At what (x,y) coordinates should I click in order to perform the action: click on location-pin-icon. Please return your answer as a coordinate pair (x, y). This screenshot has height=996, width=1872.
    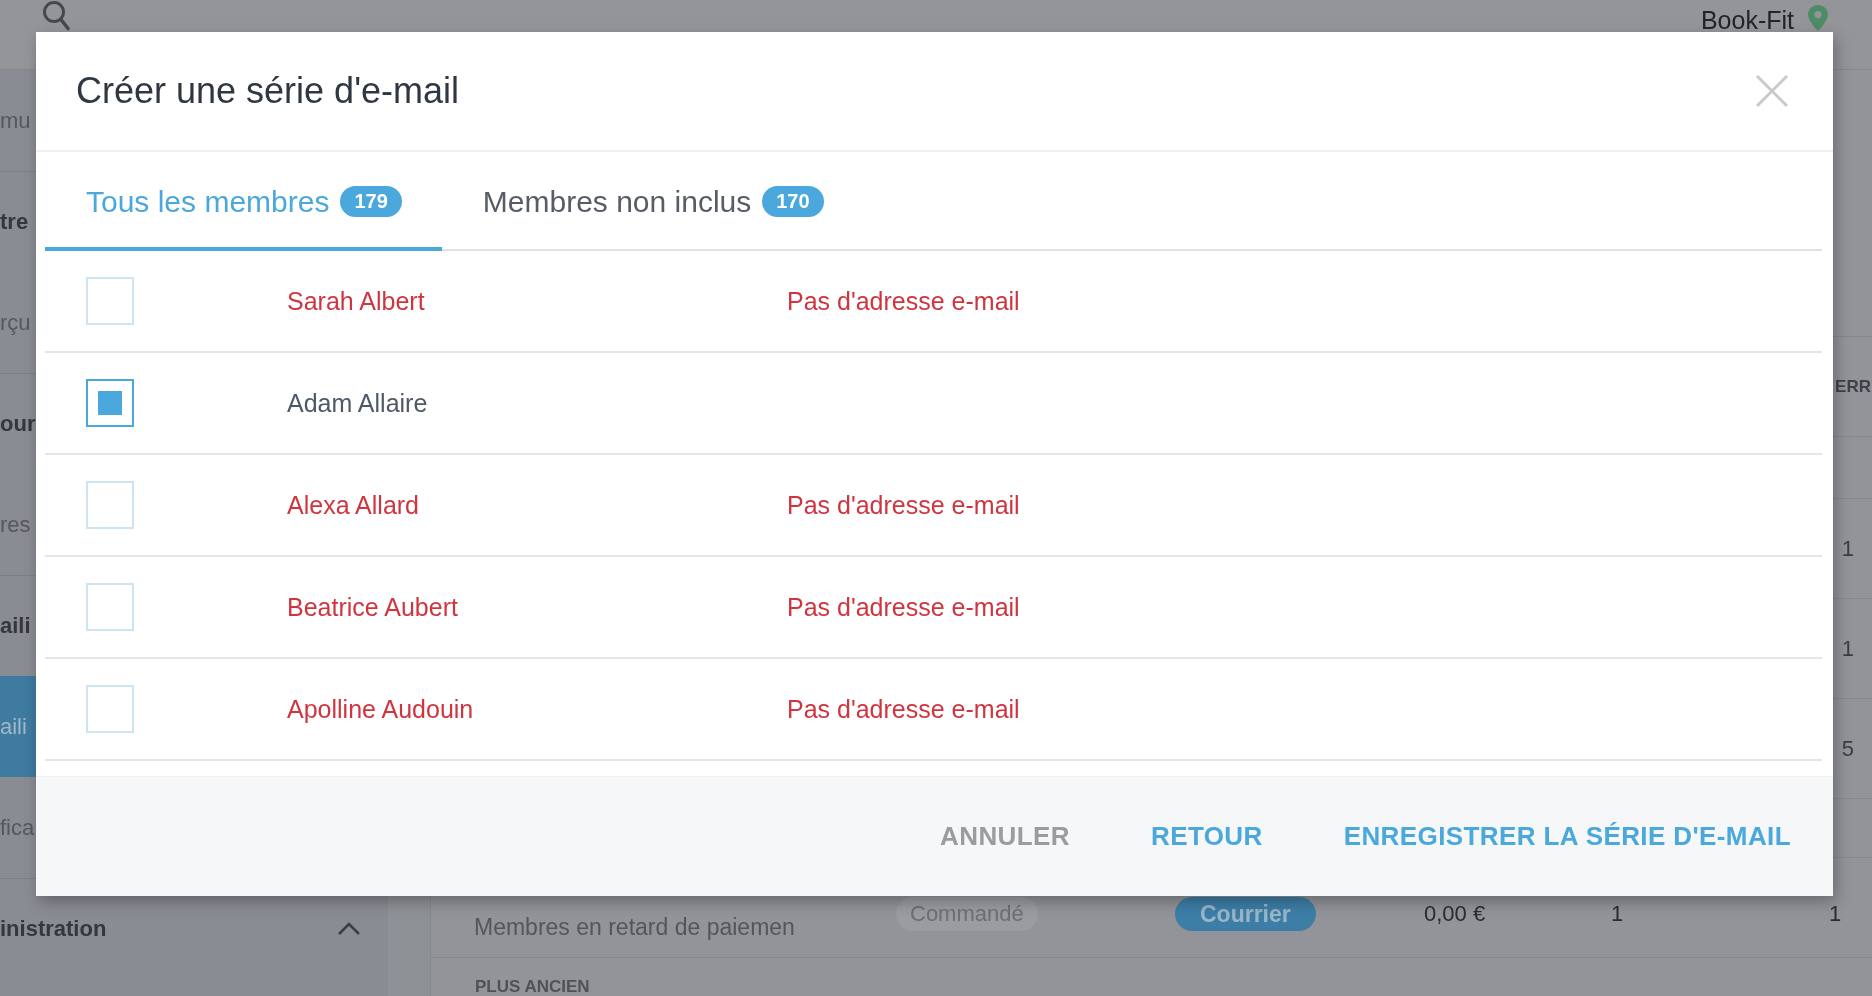
    Looking at the image, I should click on (1818, 18).